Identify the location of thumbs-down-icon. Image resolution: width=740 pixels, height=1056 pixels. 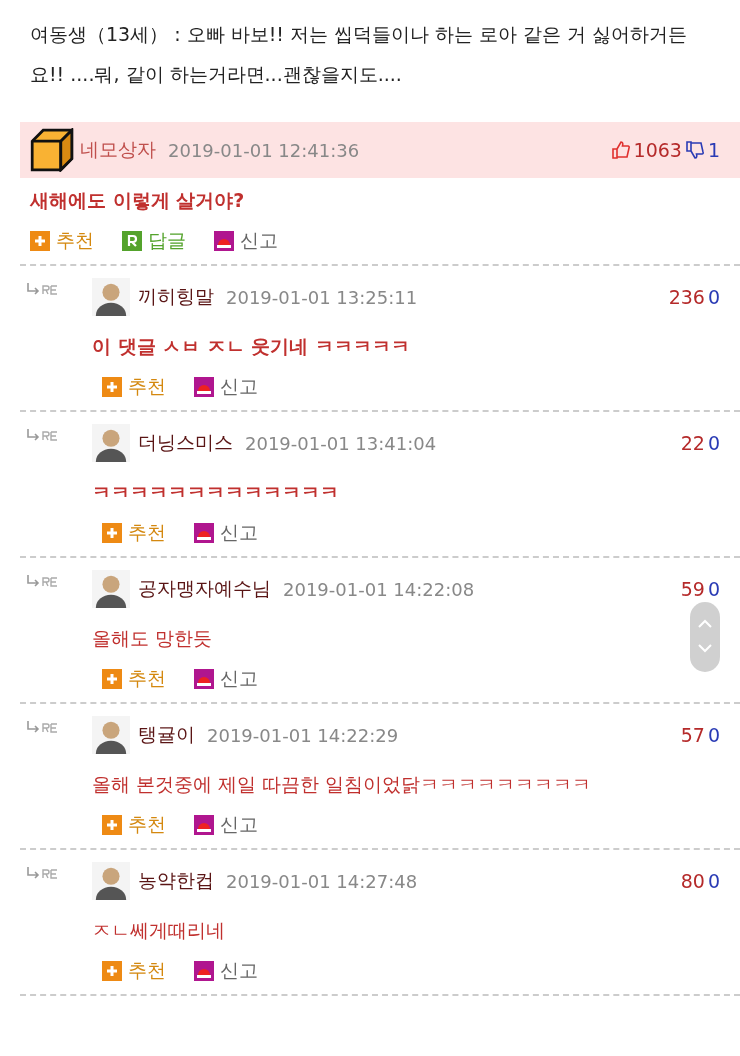
(694, 150).